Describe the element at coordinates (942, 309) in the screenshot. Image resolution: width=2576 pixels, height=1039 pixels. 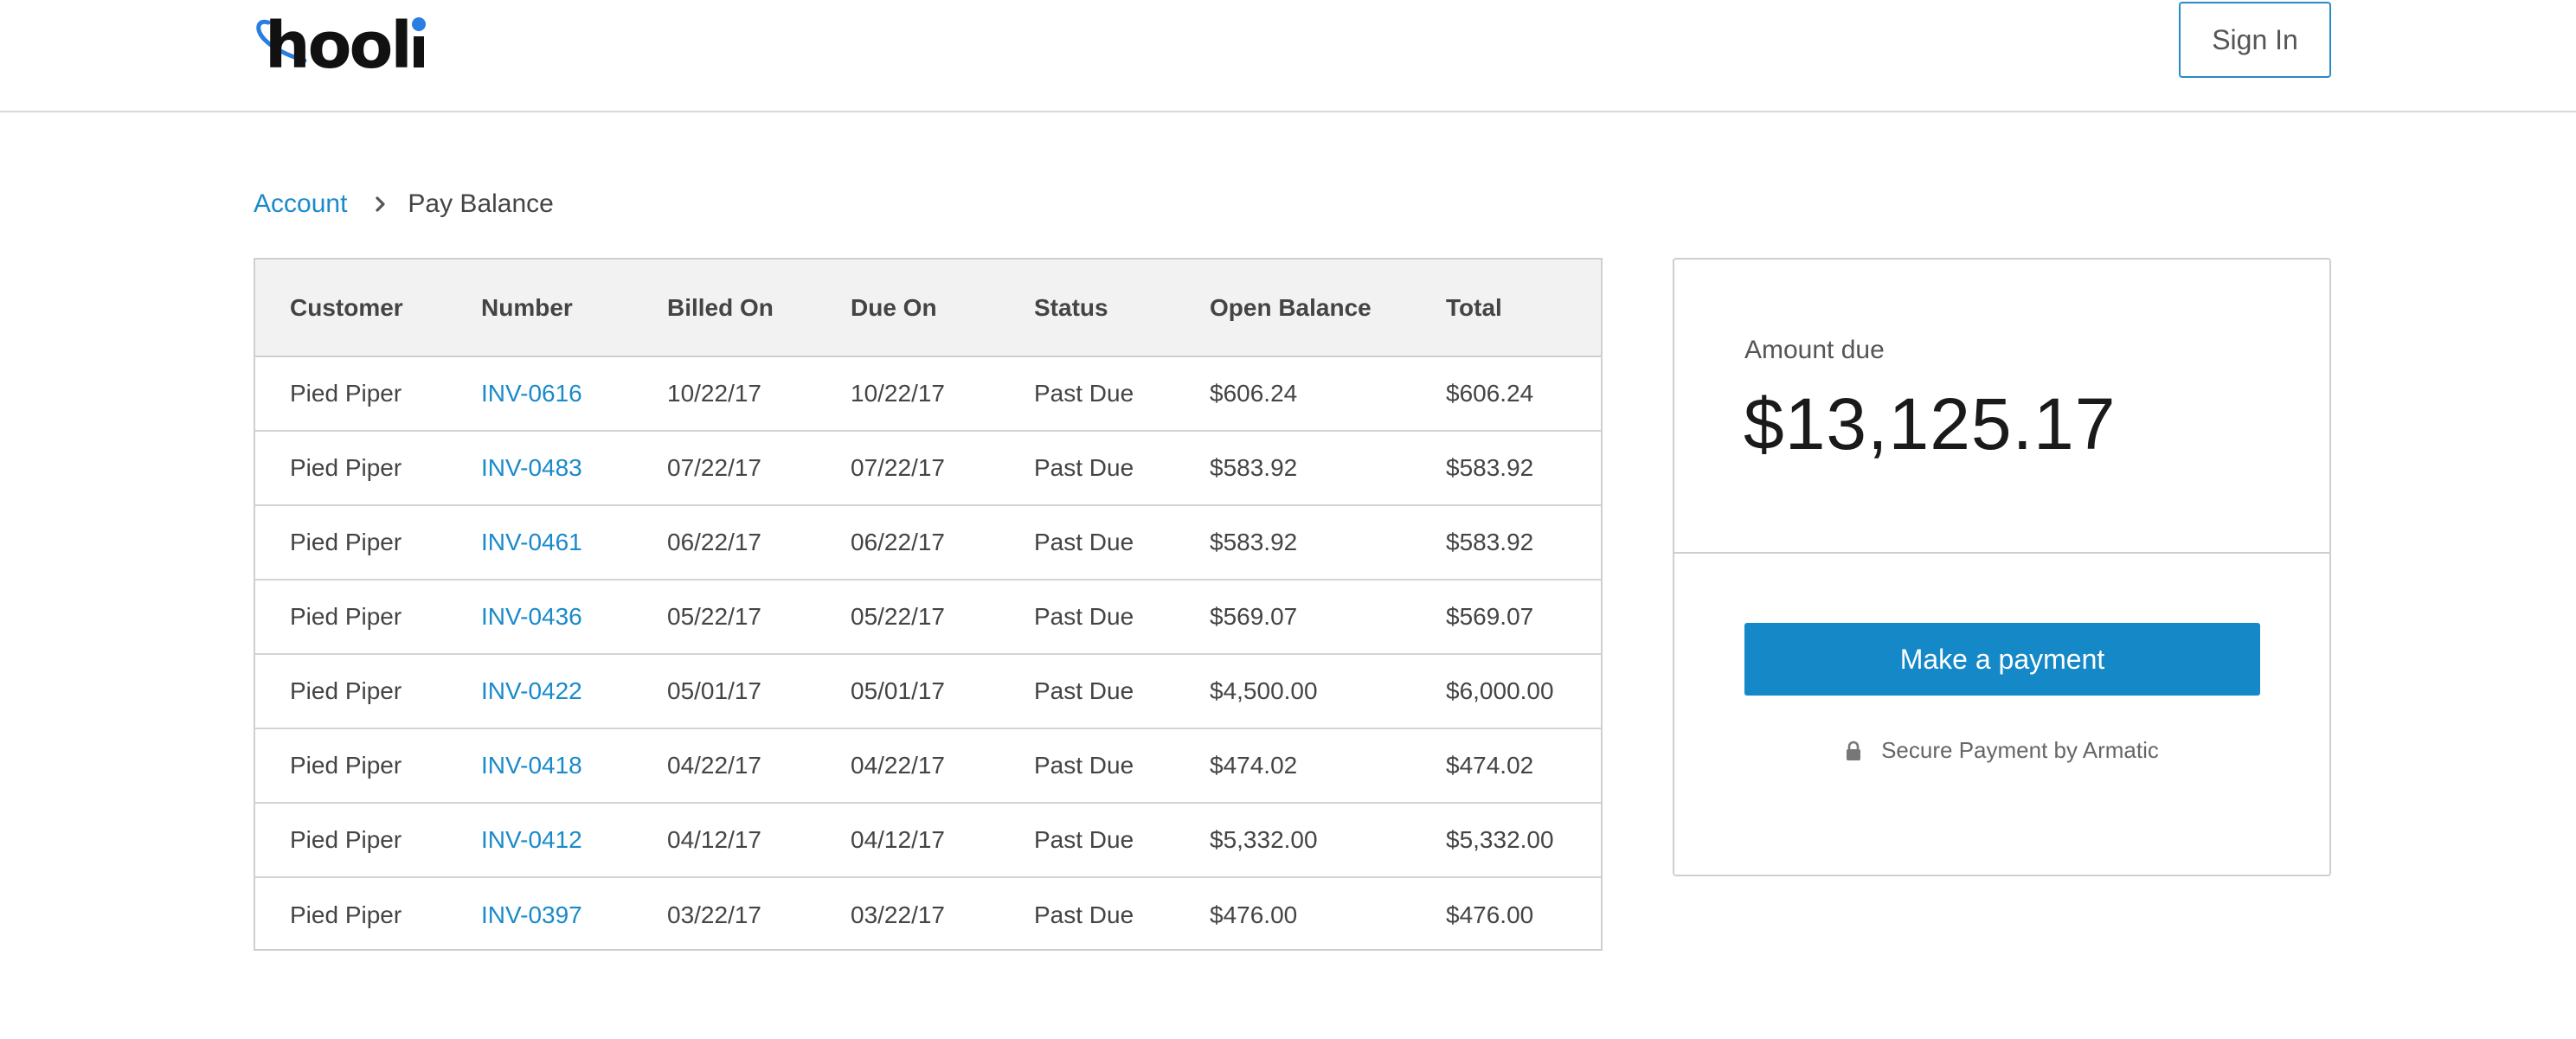
I see `column-header-due-on: Due On` at that location.